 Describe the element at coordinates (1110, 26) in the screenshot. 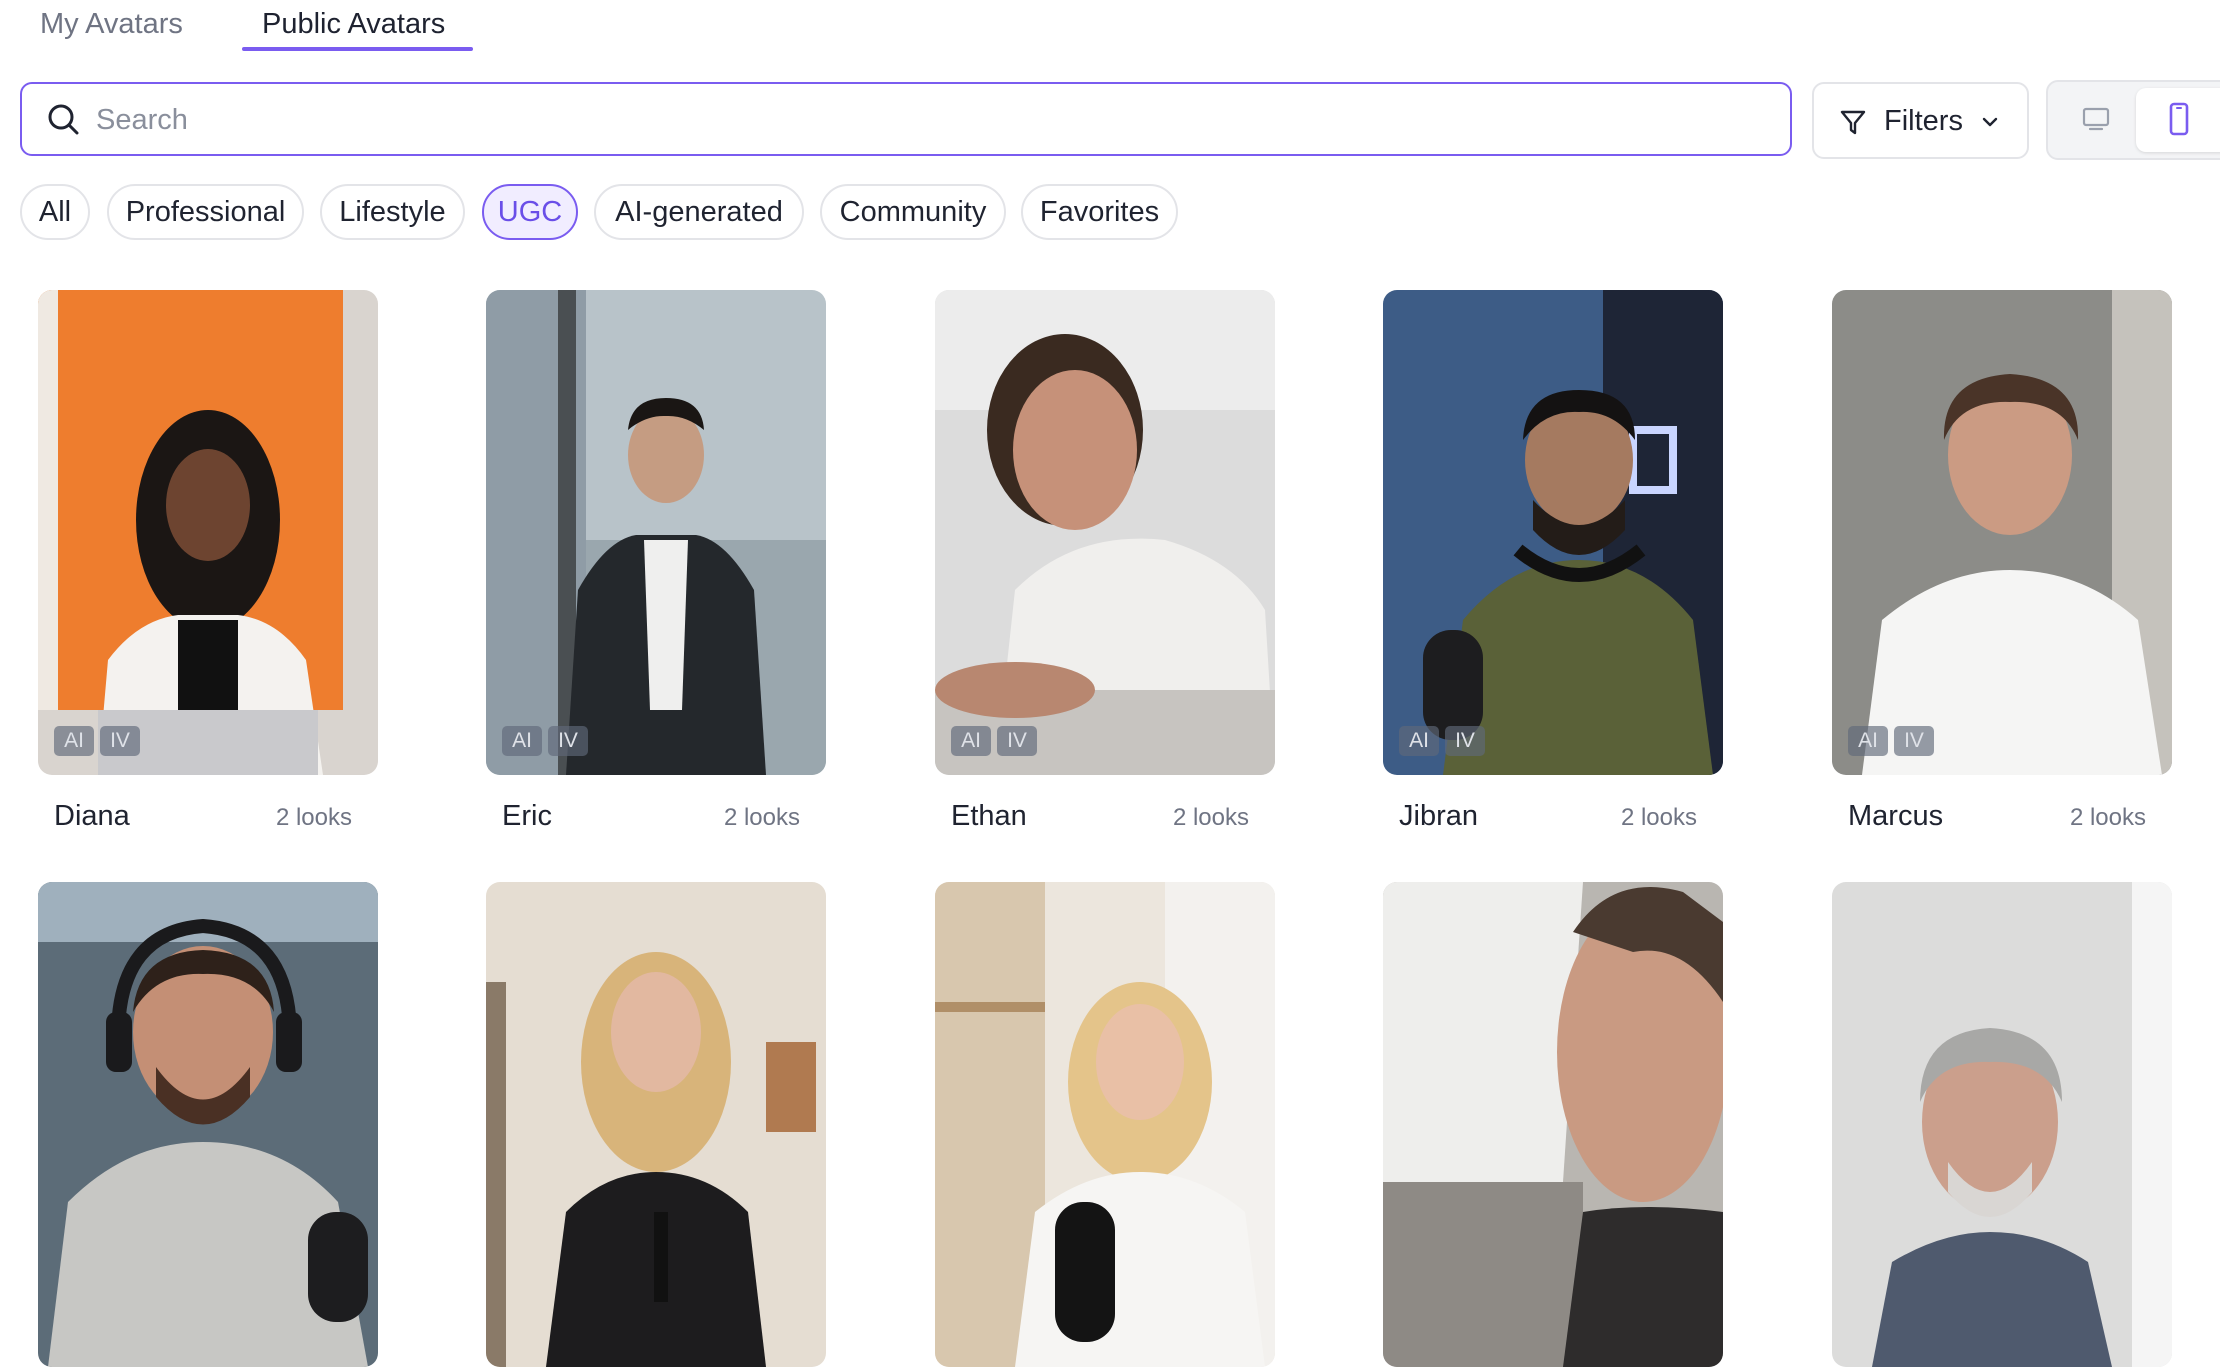

I see `avatar-tabs: My Avatars Public Avatars` at that location.